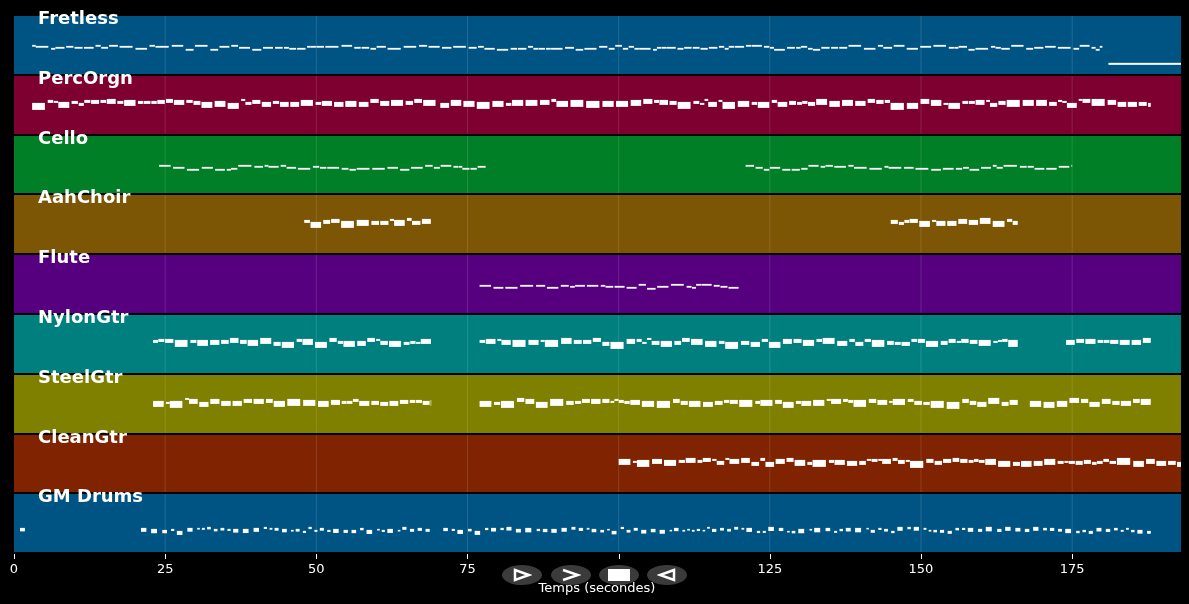 Image resolution: width=1189 pixels, height=604 pixels. Describe the element at coordinates (64, 257) in the screenshot. I see `track-name: Flute` at that location.